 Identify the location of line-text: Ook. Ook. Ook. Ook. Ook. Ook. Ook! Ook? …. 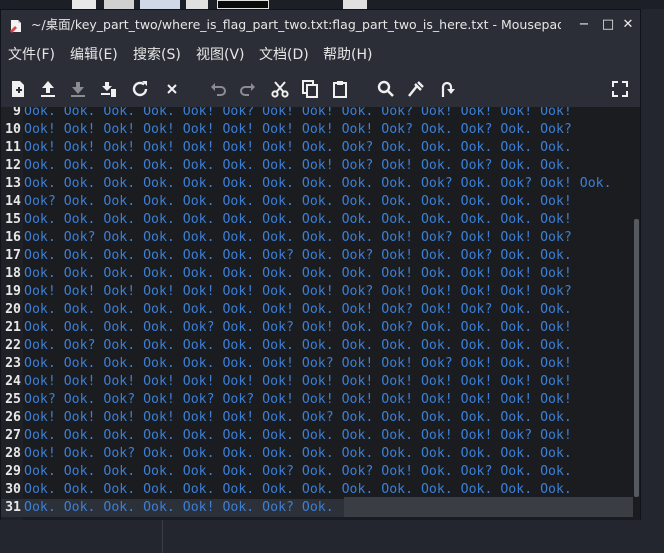
(298, 363).